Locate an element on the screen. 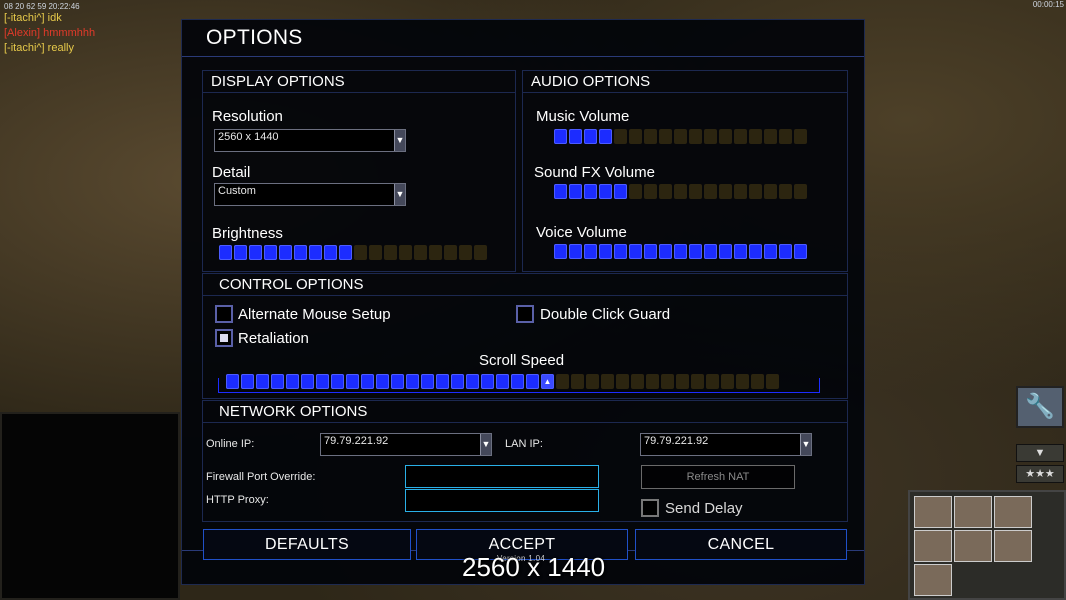  music-volume-slider is located at coordinates (680, 136).